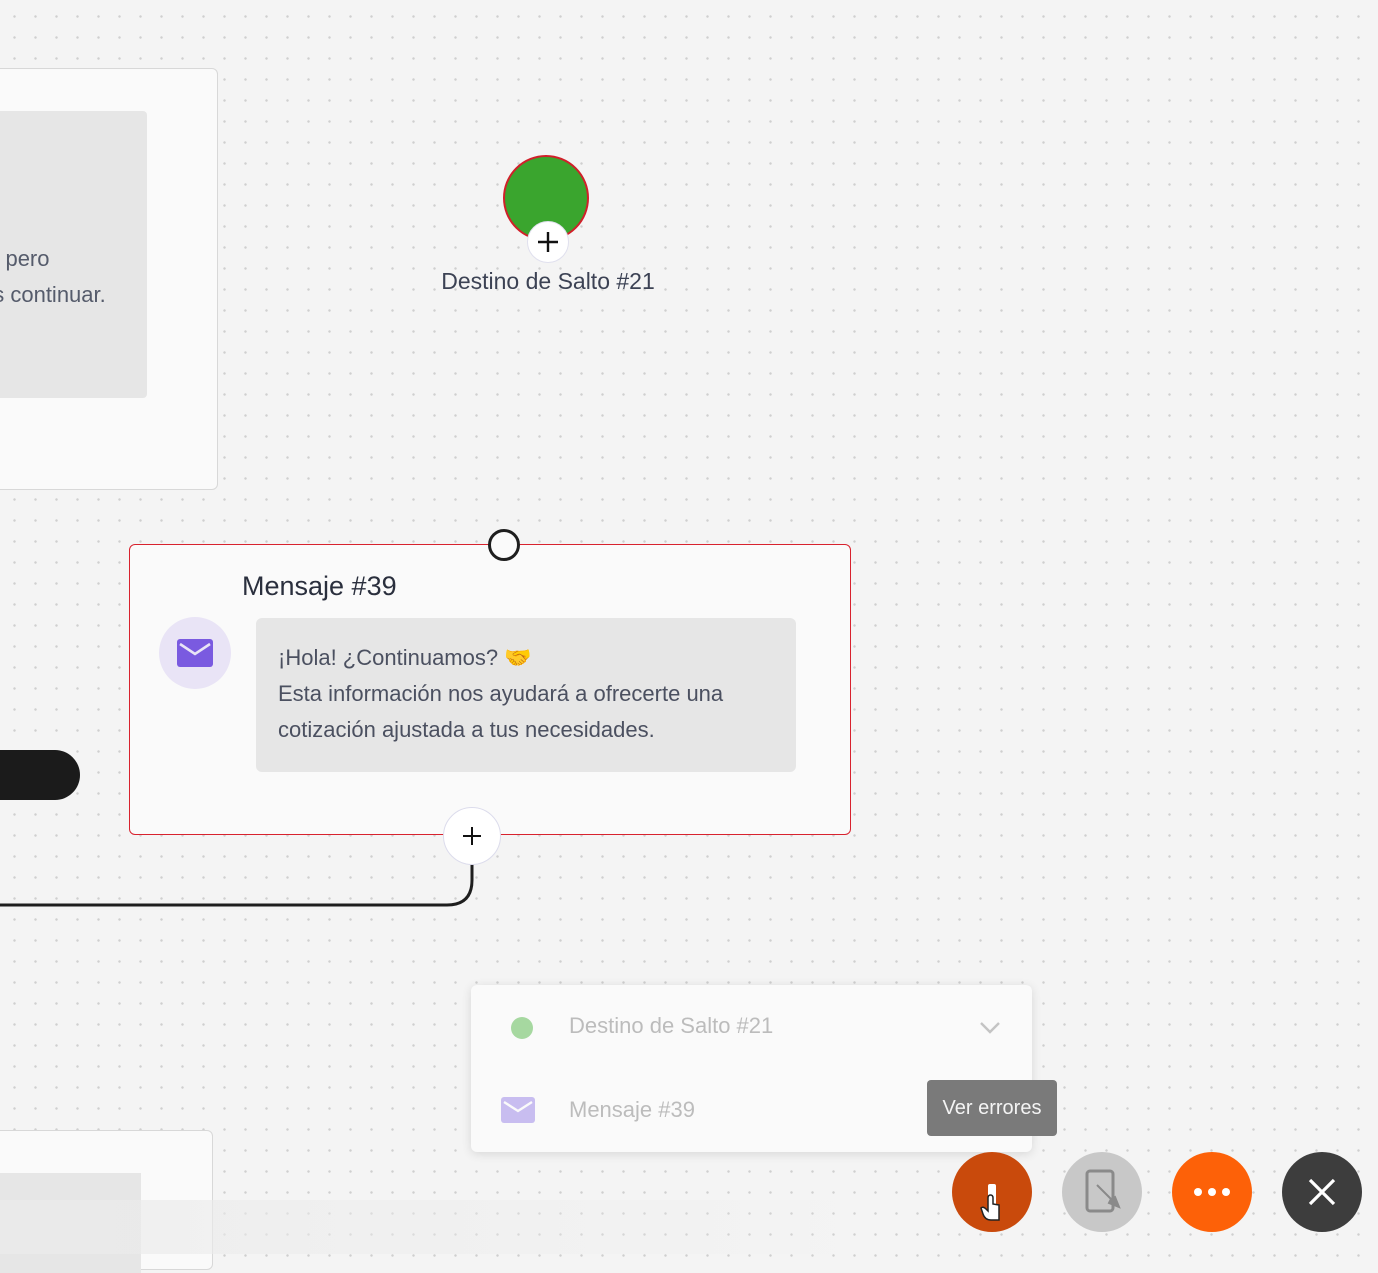 This screenshot has width=1378, height=1273. What do you see at coordinates (25, 258) in the screenshot?
I see `previous-message-line: a, pero` at bounding box center [25, 258].